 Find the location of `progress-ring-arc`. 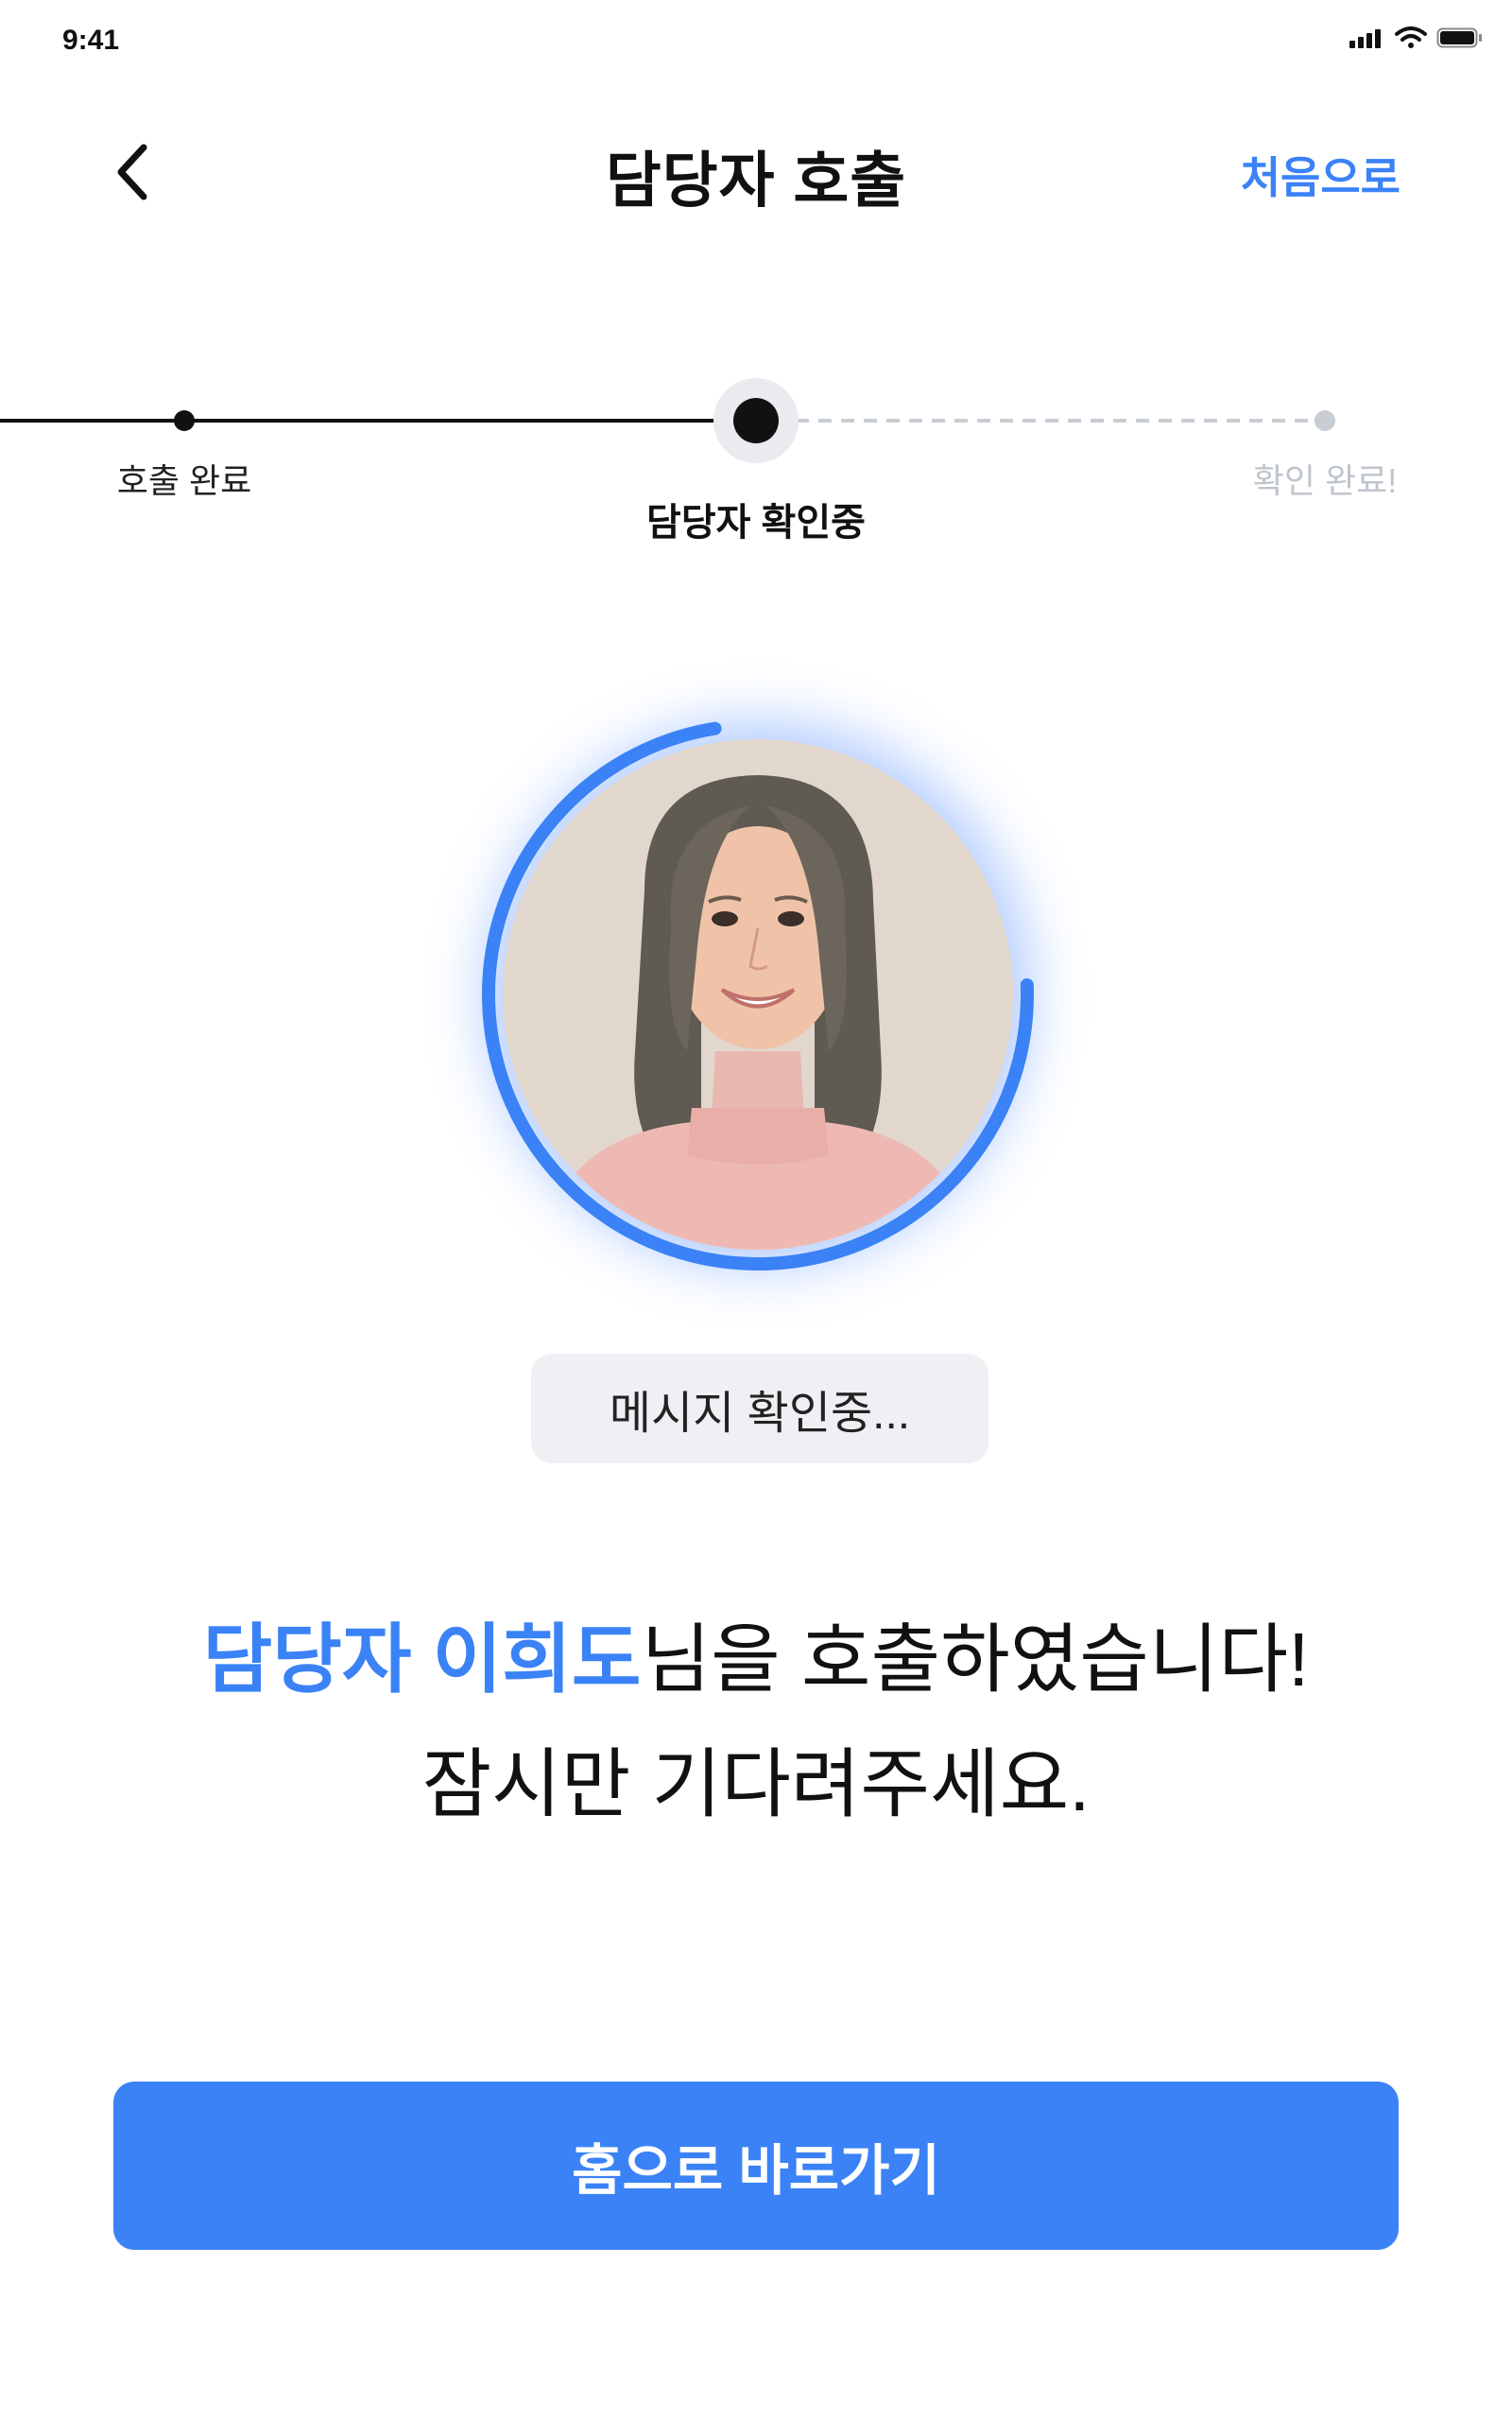

progress-ring-arc is located at coordinates (757, 994).